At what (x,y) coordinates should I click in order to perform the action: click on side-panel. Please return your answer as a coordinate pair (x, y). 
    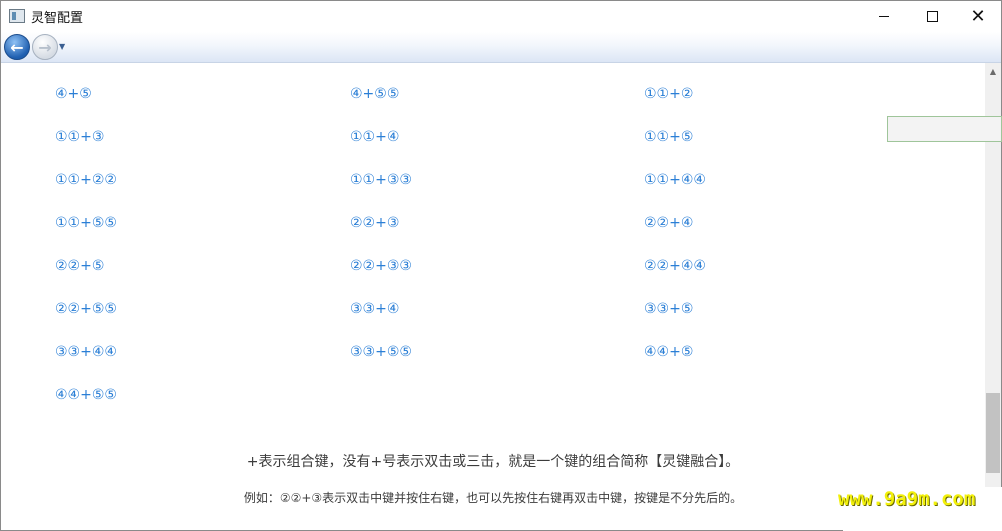
    Looking at the image, I should click on (944, 129).